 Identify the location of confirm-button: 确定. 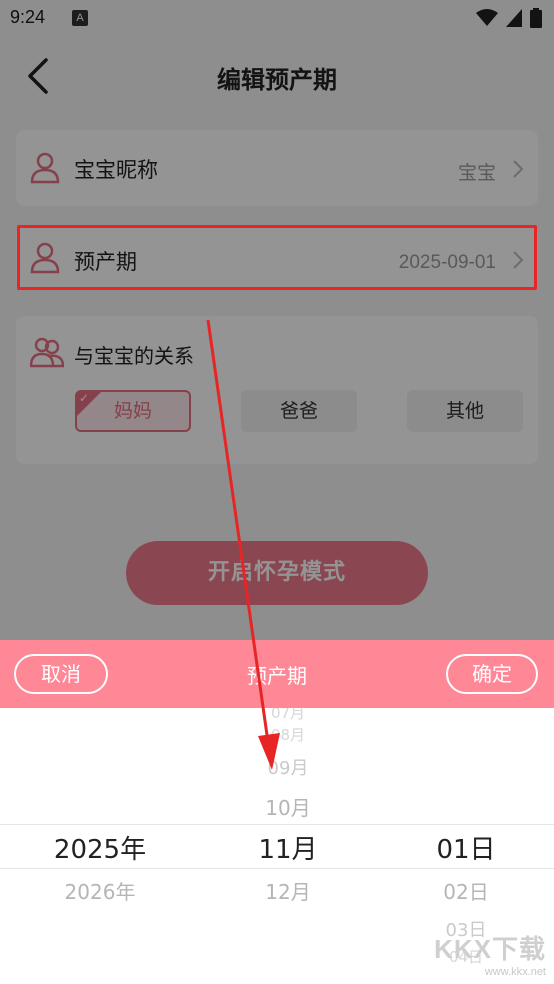
(492, 674).